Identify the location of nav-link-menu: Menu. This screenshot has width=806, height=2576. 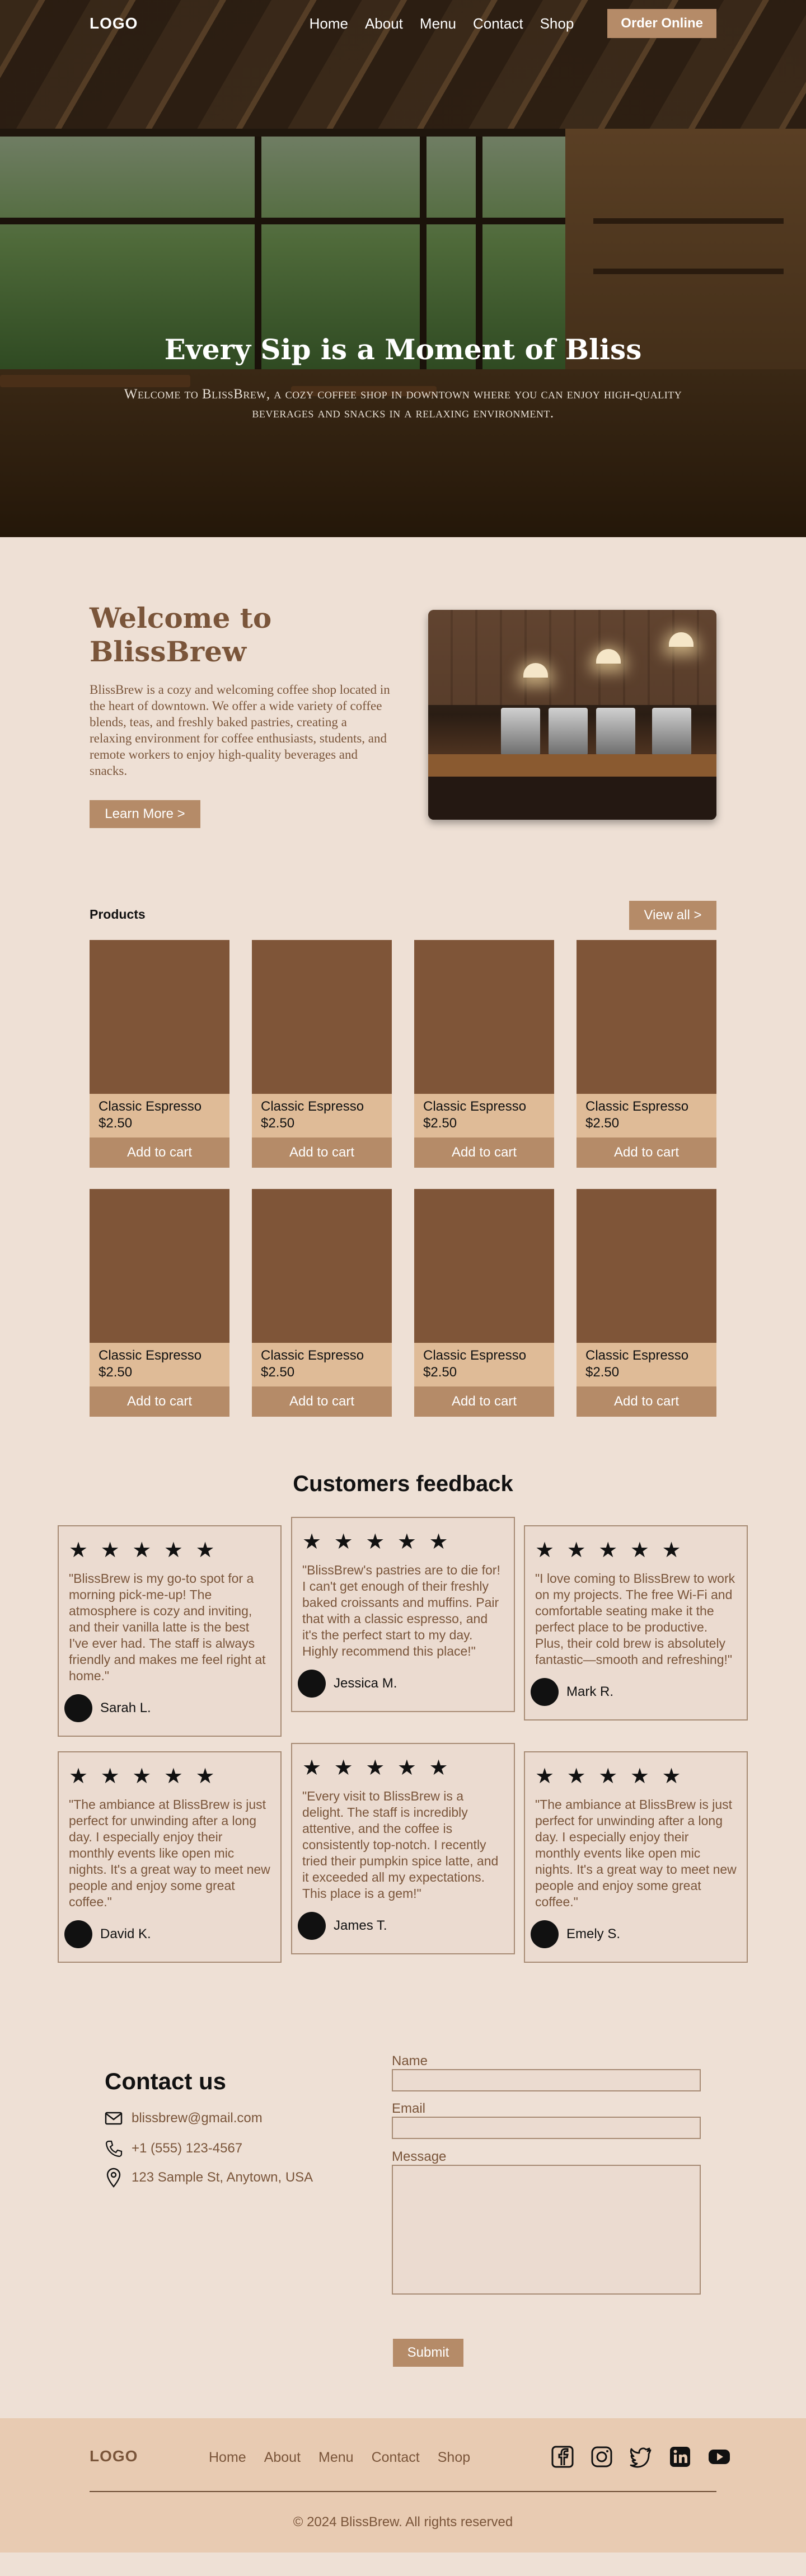
(438, 23).